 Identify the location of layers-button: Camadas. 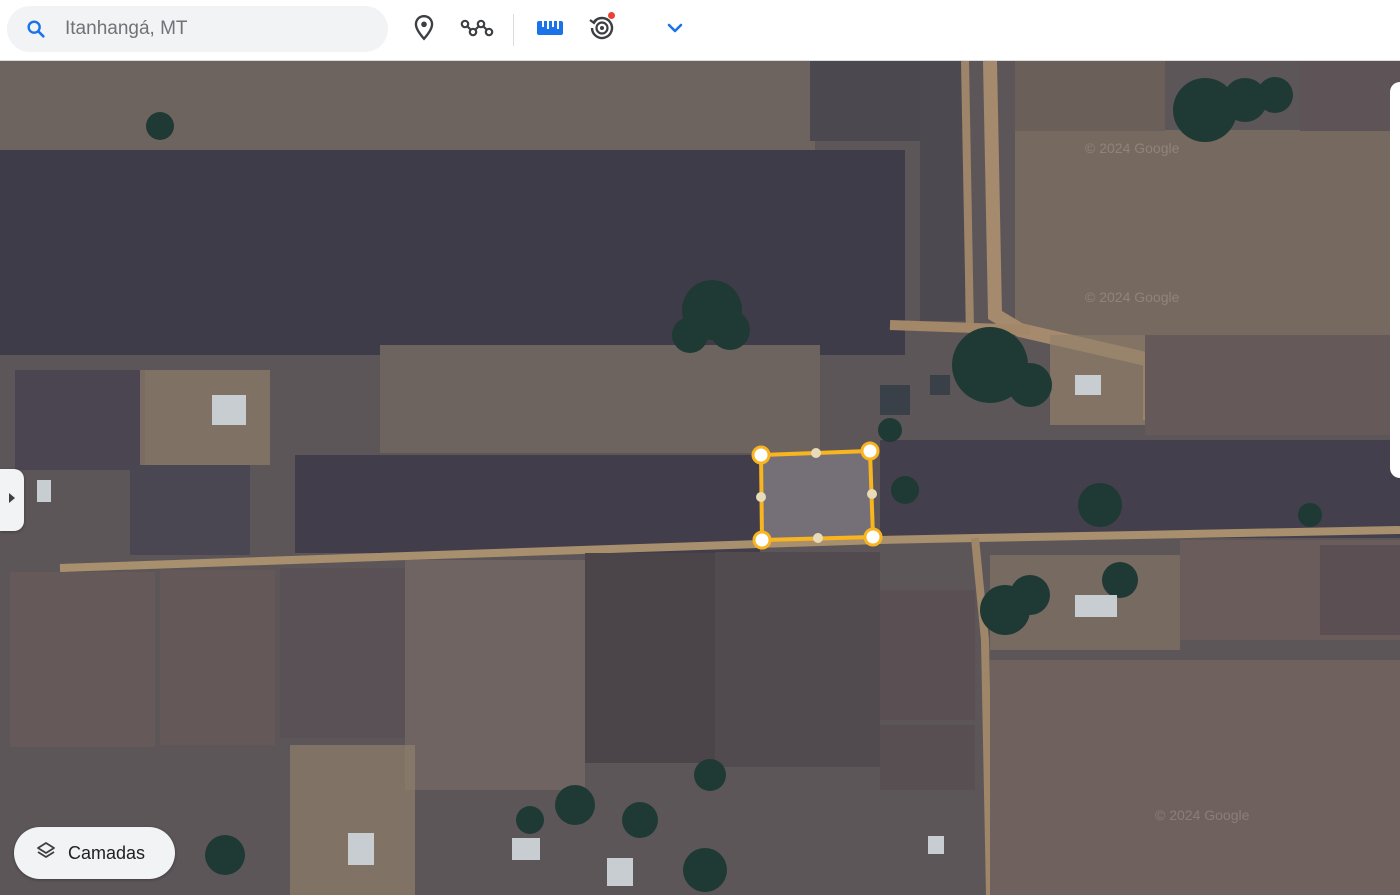
(94, 853).